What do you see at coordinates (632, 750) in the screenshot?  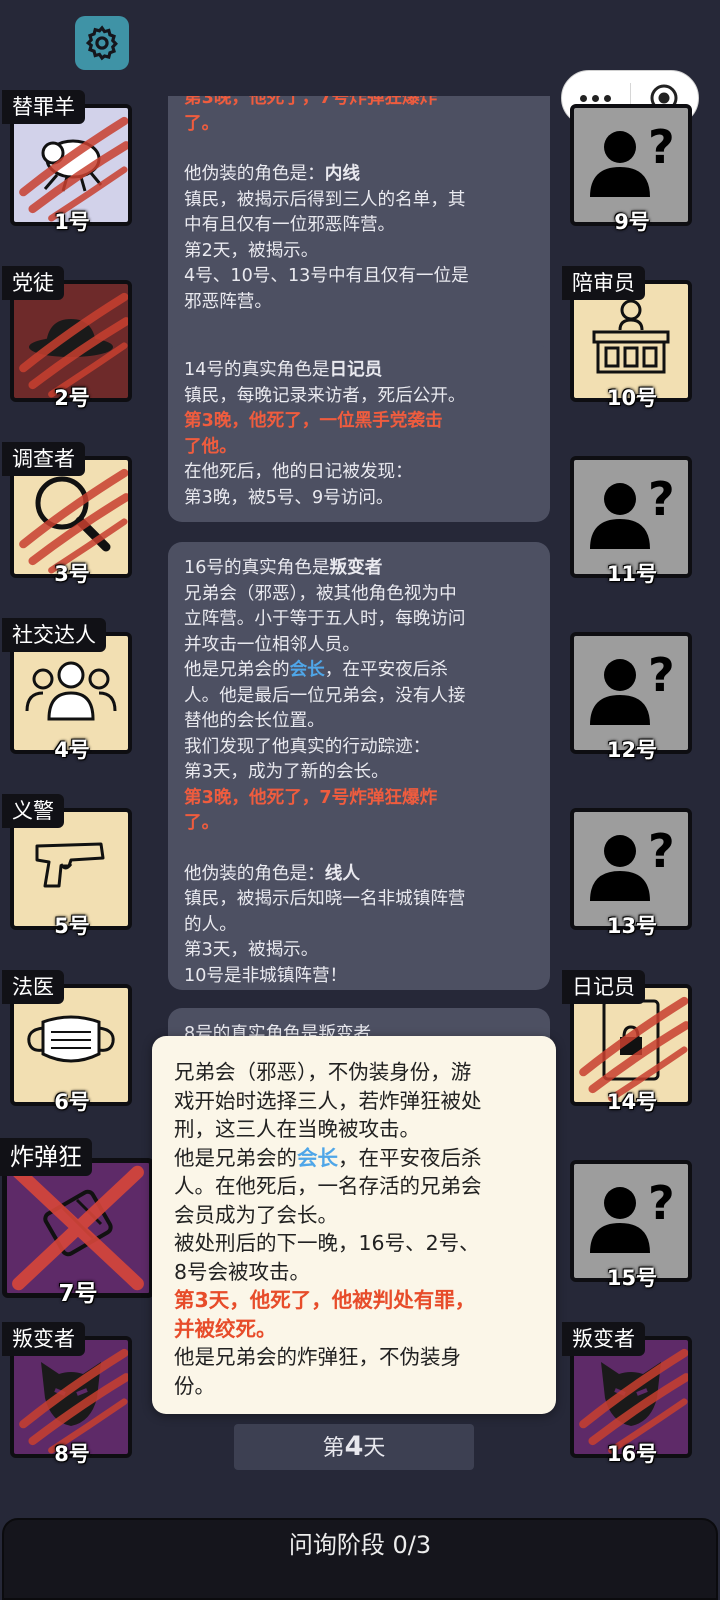 I see `player-number: 12号` at bounding box center [632, 750].